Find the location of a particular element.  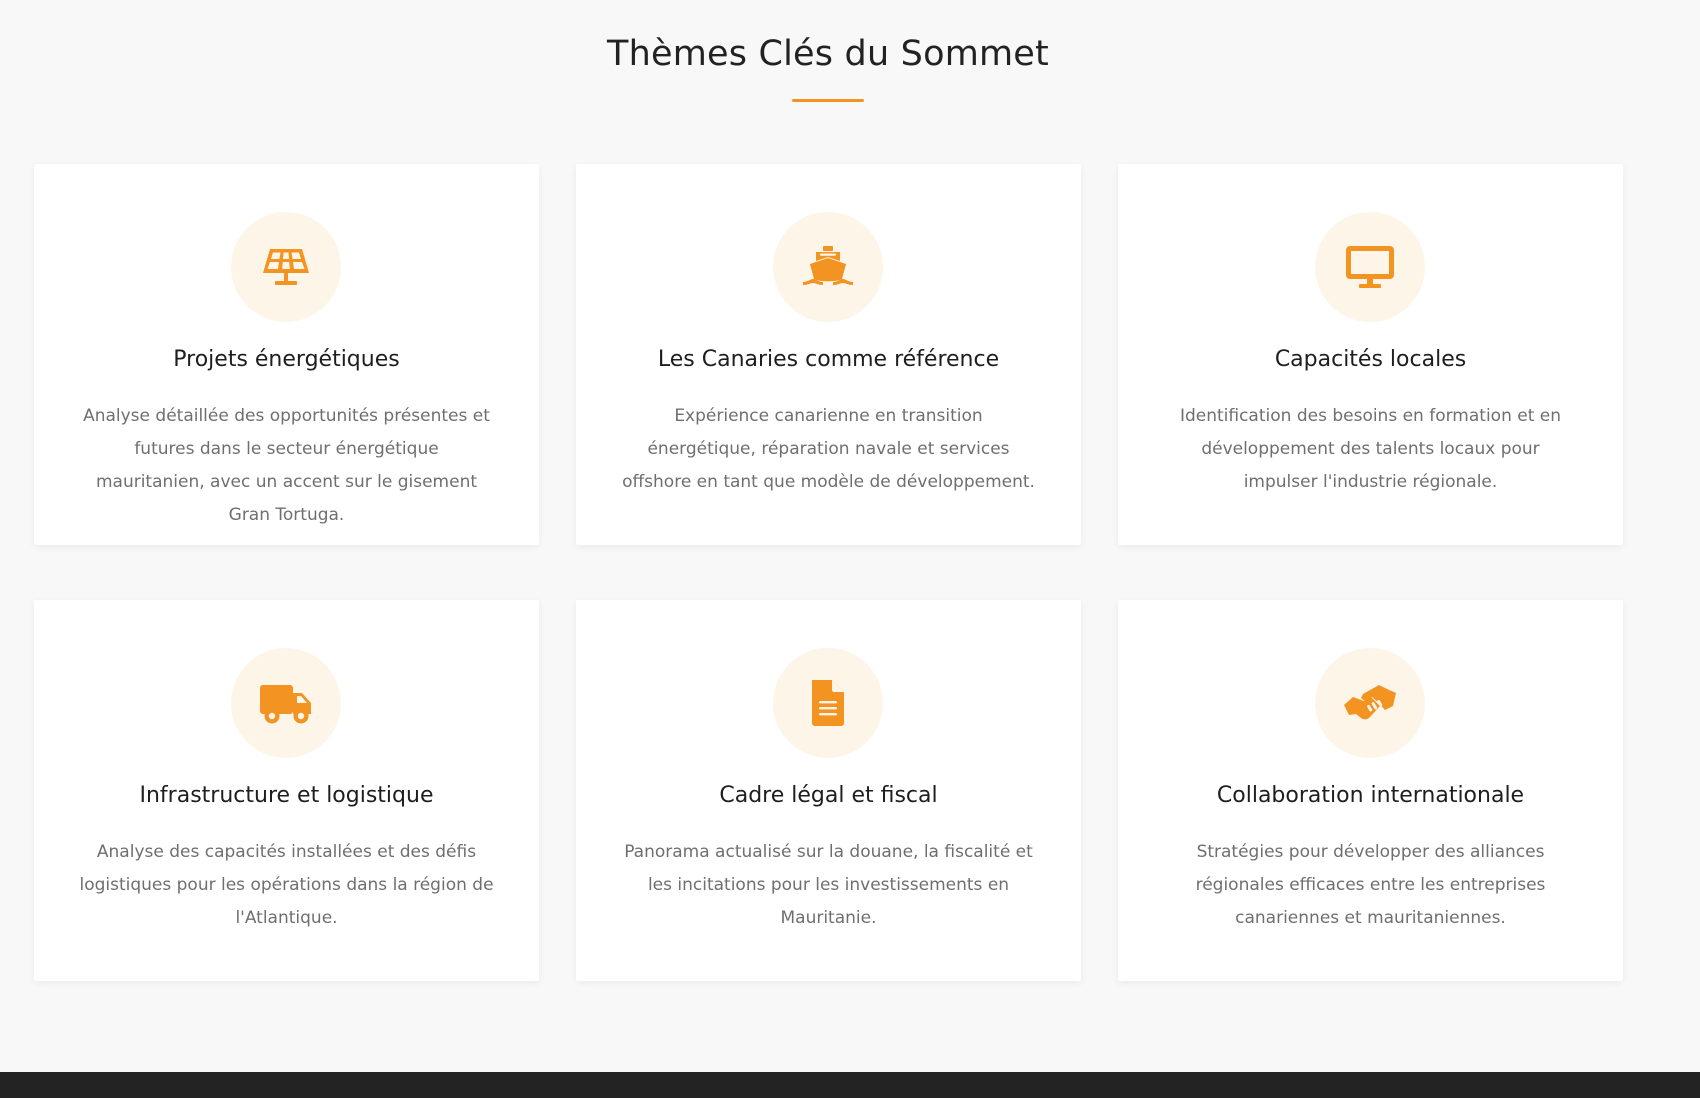

solar-panel-icon is located at coordinates (286, 267).